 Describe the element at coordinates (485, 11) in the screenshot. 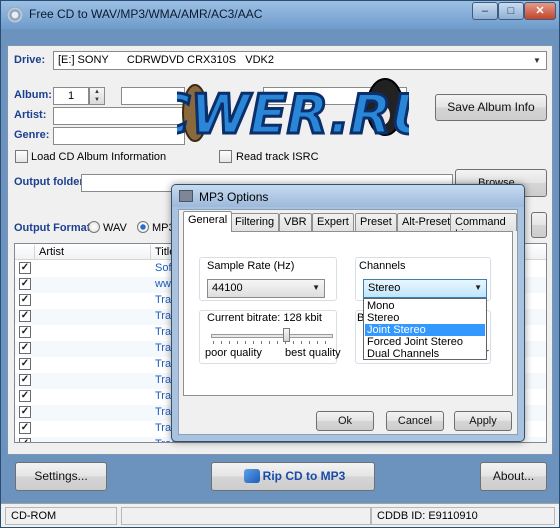

I see `minimize-button: –` at that location.